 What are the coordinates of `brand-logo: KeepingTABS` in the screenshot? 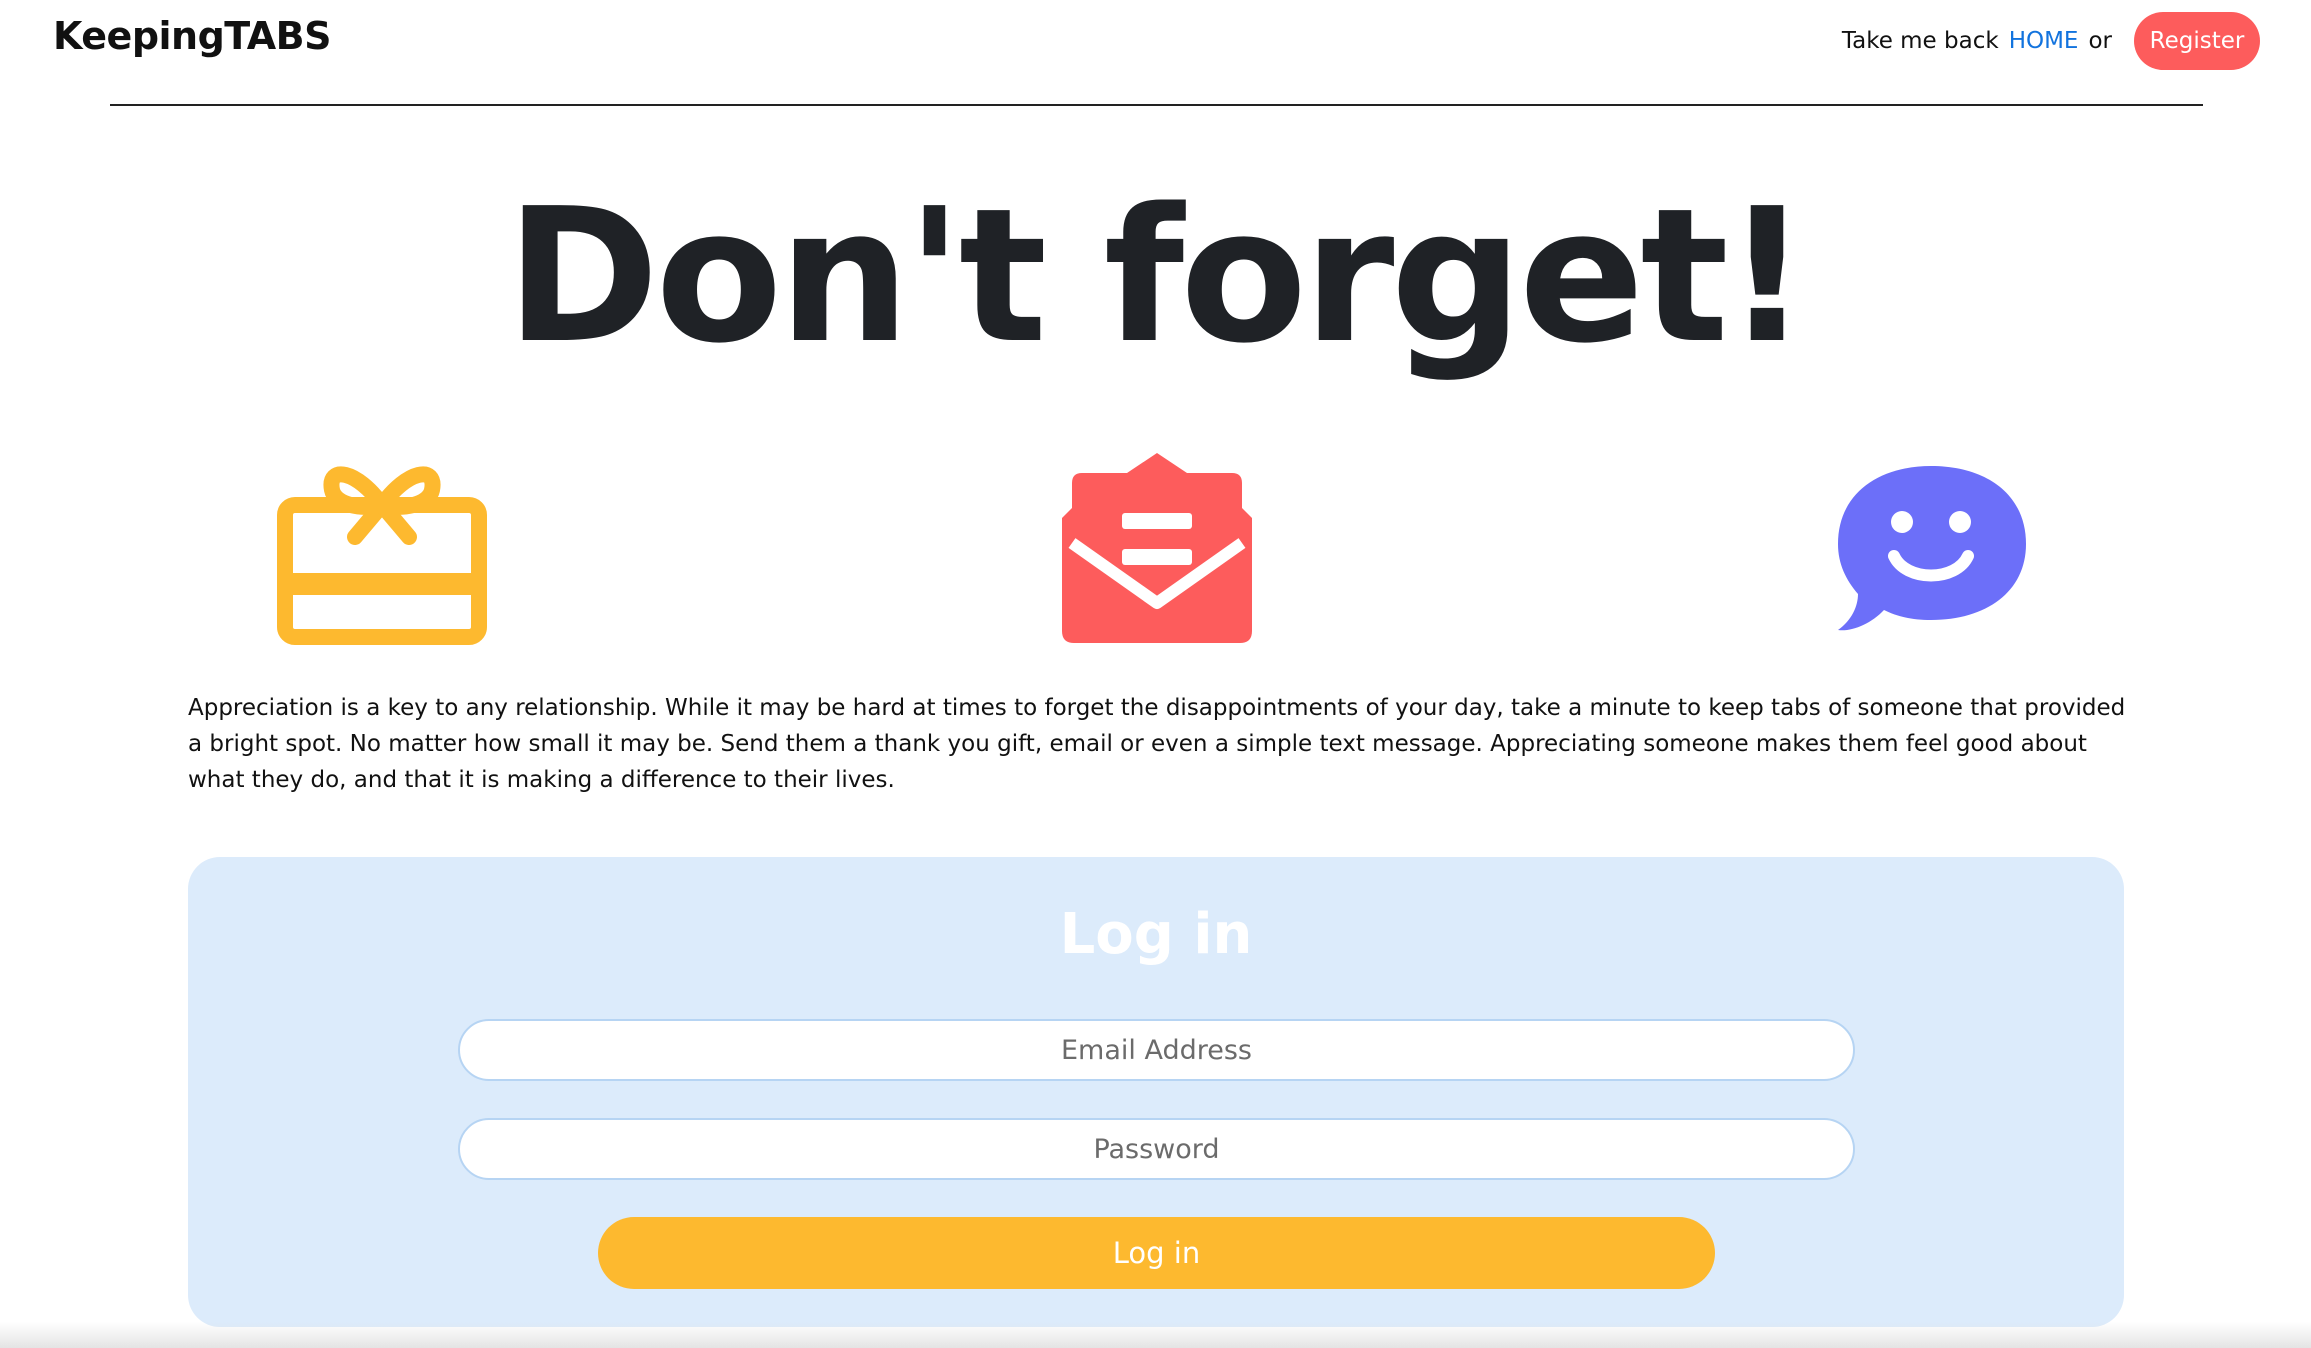 It's located at (192, 36).